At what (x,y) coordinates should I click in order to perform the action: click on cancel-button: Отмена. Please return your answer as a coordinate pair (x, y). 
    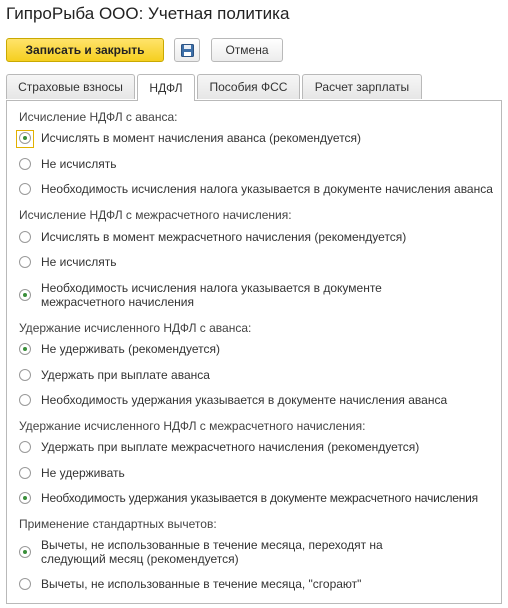
    Looking at the image, I should click on (247, 50).